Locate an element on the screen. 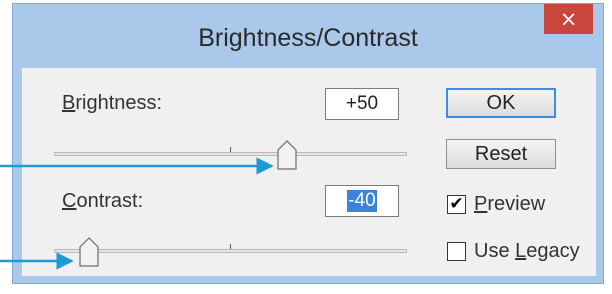 Image resolution: width=612 pixels, height=294 pixels. contrast-value-field: -40 is located at coordinates (362, 201).